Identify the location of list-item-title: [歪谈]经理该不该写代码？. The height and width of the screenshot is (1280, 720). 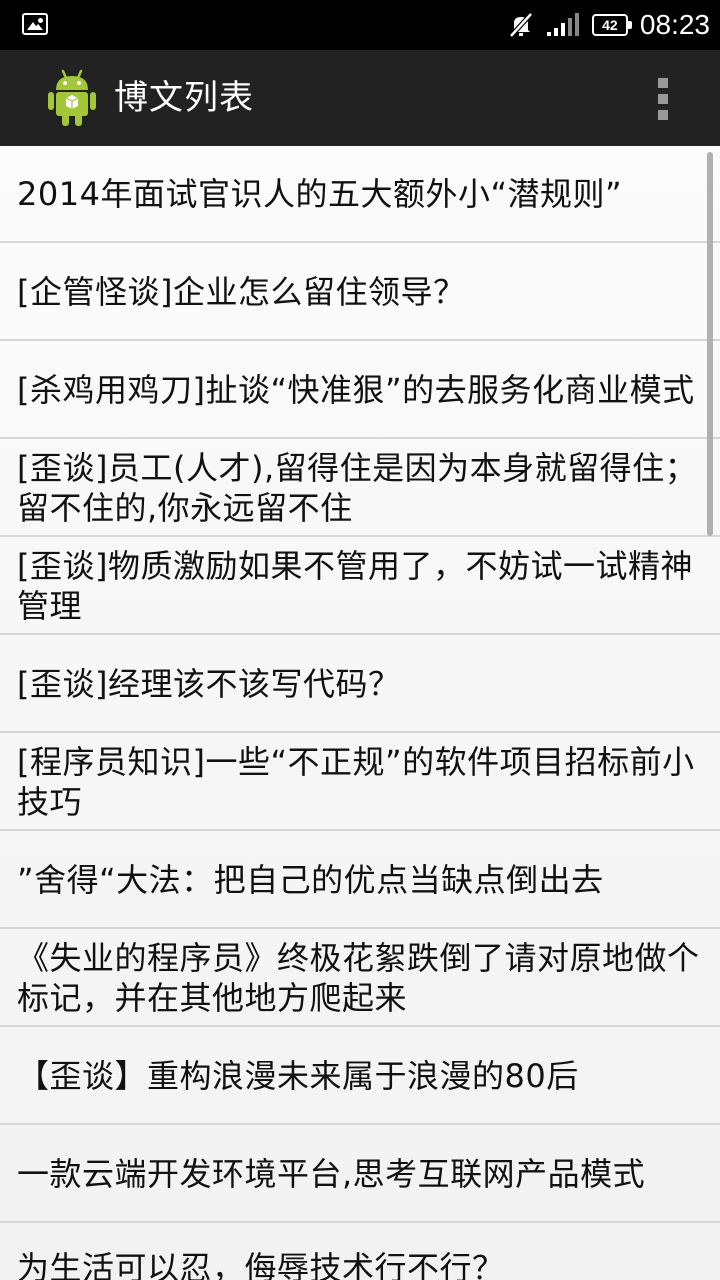
(209, 683).